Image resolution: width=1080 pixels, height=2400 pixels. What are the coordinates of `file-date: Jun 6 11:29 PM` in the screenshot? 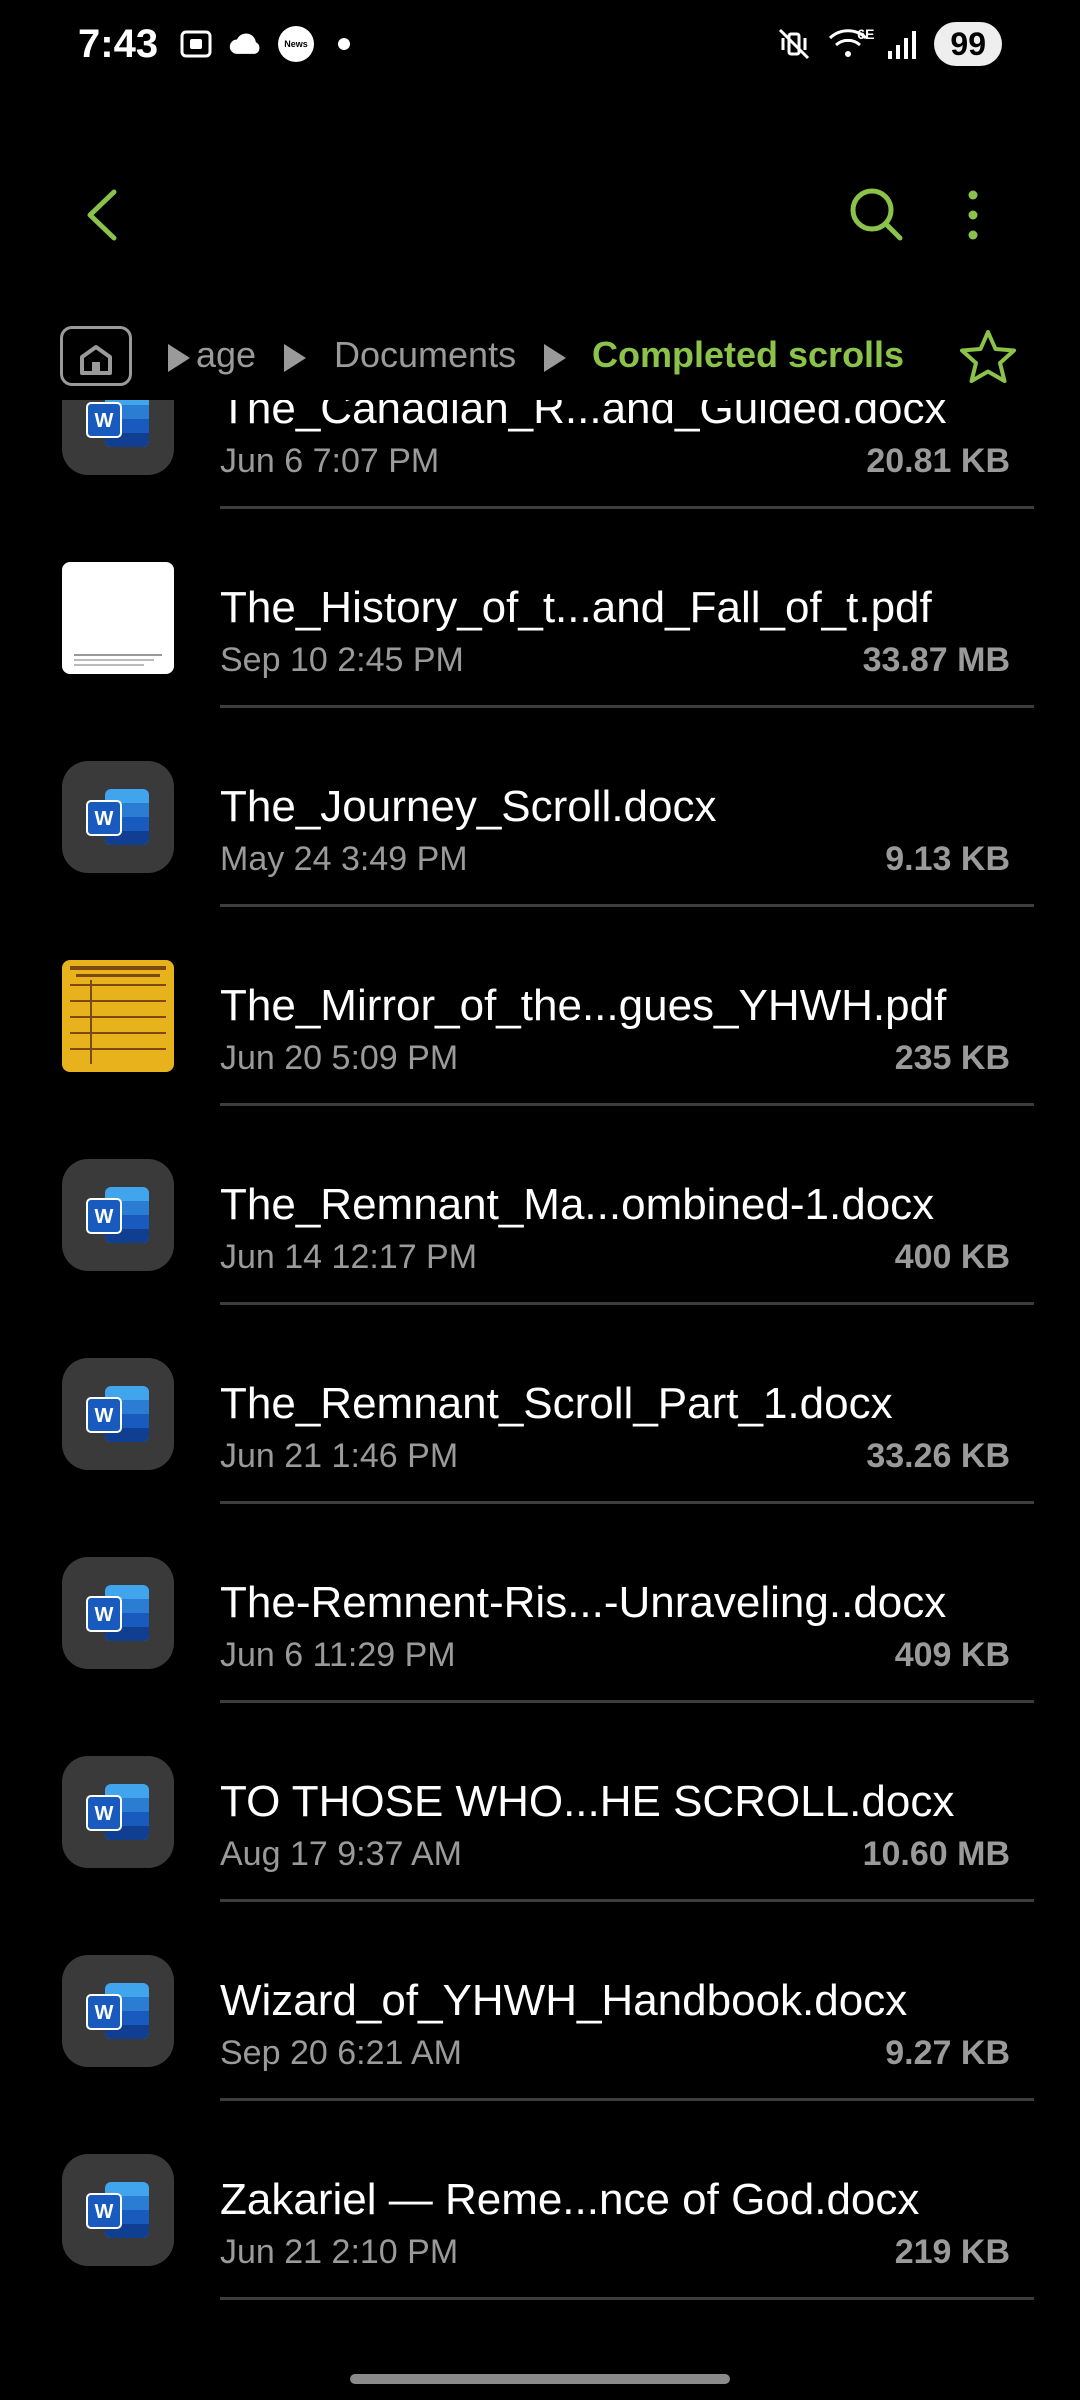 It's located at (338, 1655).